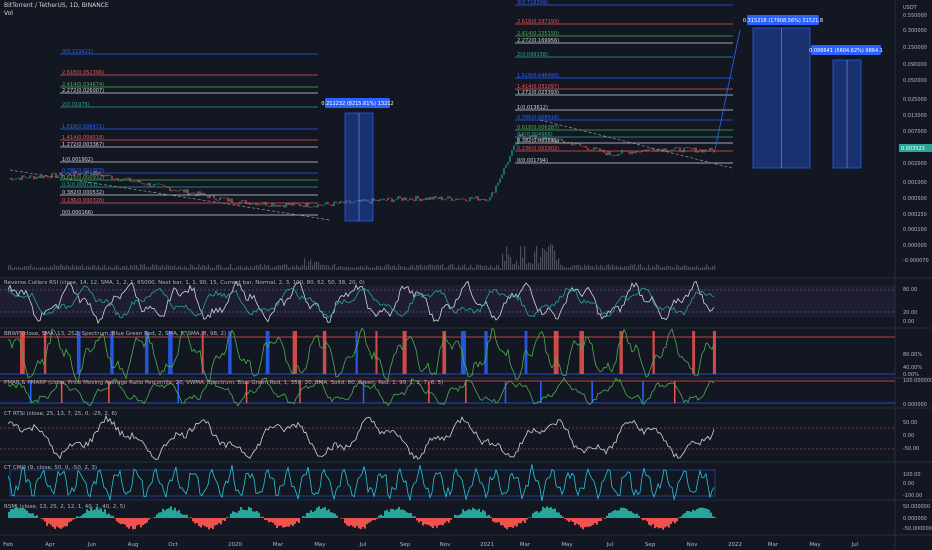 The height and width of the screenshot is (550, 932). I want to click on panel-tick-label: 20.00, so click(910, 313).